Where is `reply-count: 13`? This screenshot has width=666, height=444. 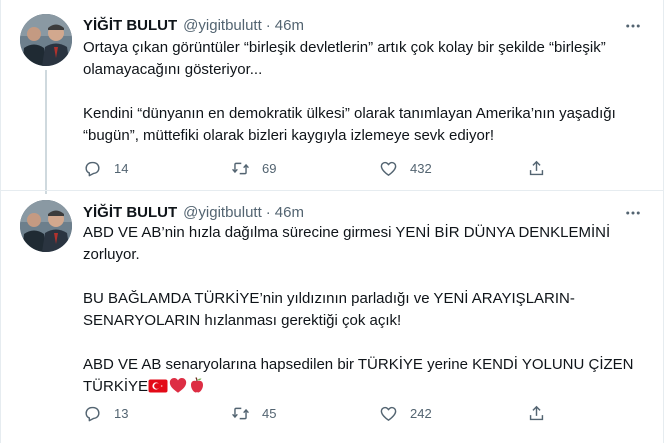
reply-count: 13 is located at coordinates (121, 413).